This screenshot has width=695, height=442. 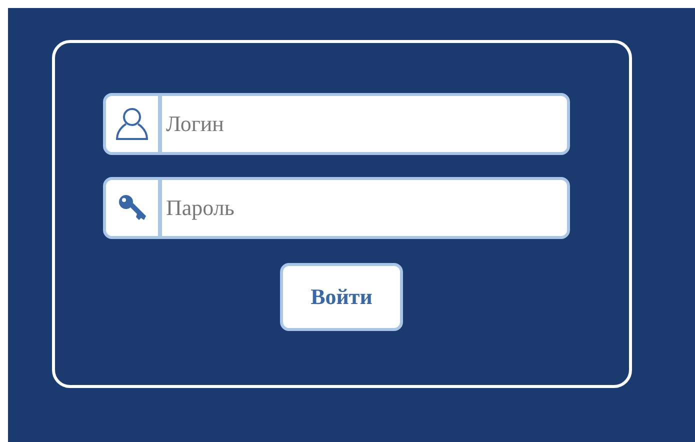 I want to click on password-field: Пароль, so click(x=336, y=208).